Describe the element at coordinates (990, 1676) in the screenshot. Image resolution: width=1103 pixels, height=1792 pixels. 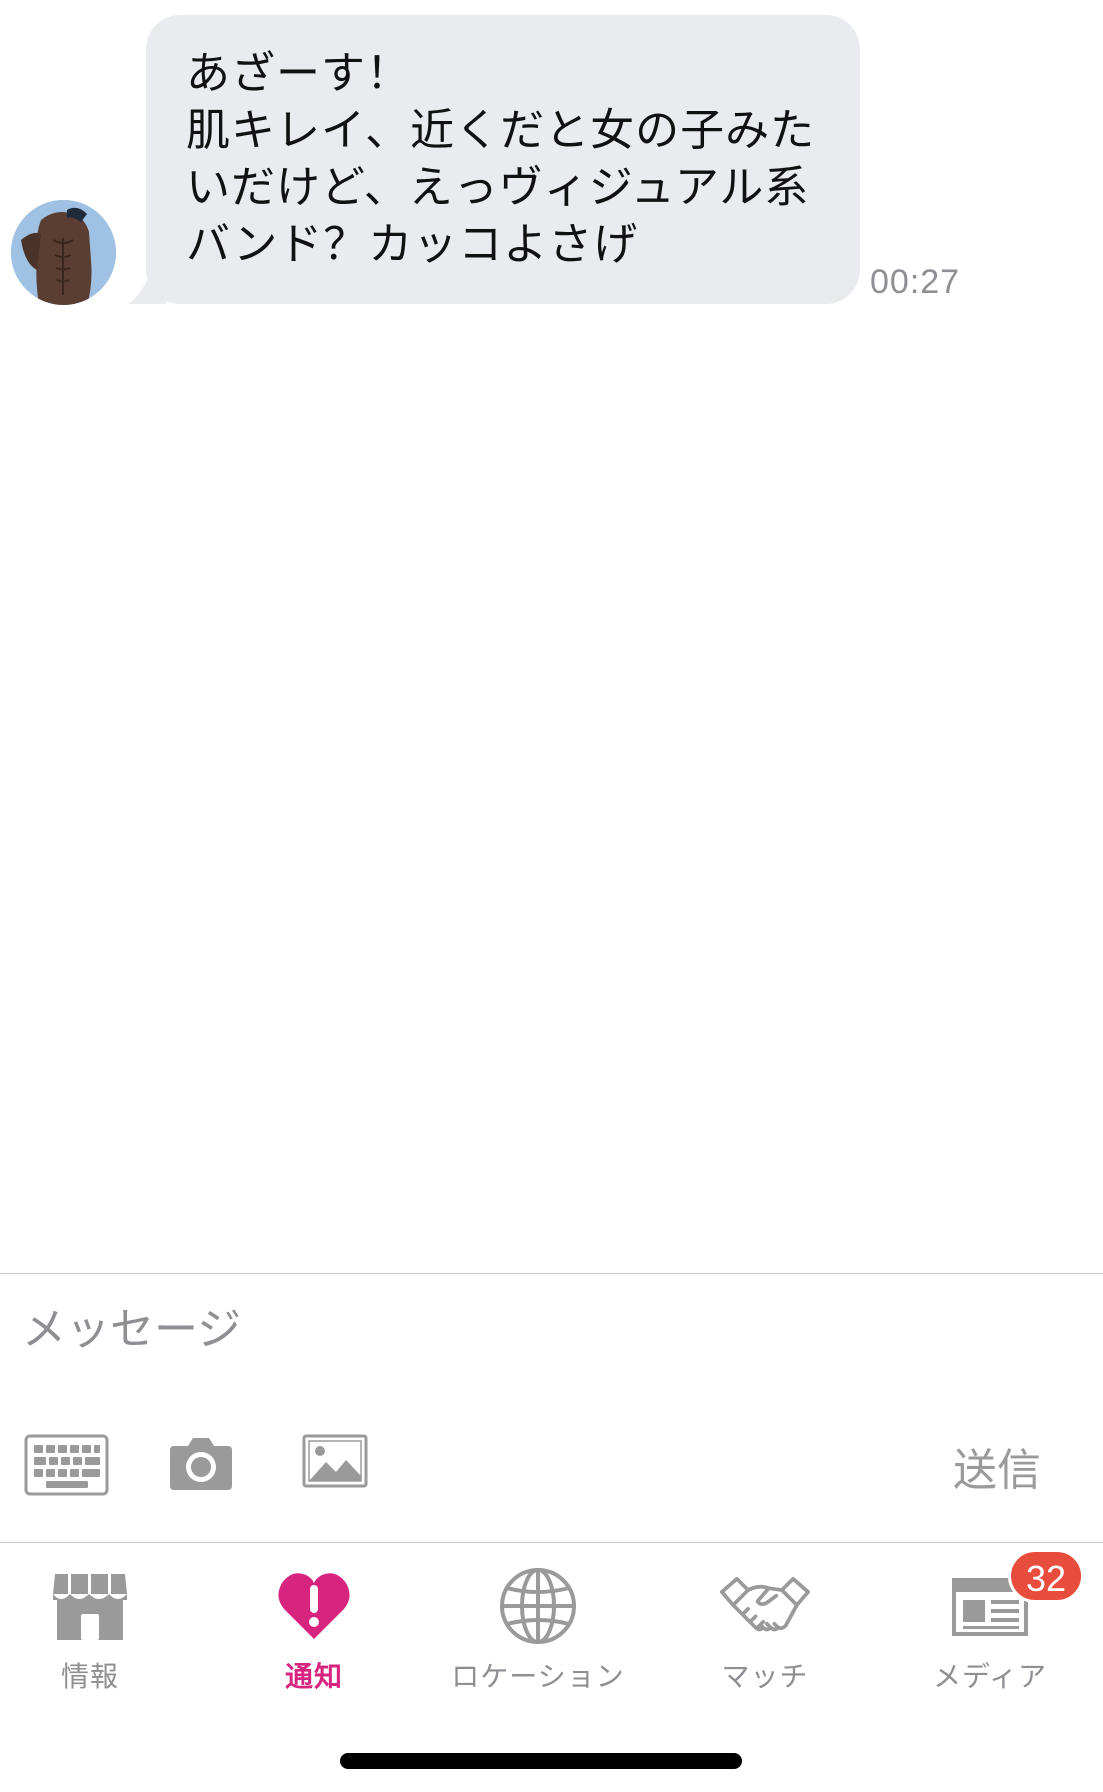
I see `tab-label: メディア` at that location.